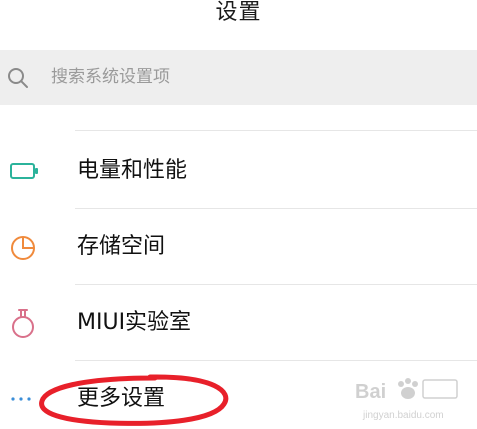  I want to click on watermark-logo: Bai jingyan.baidu.com, so click(406, 399).